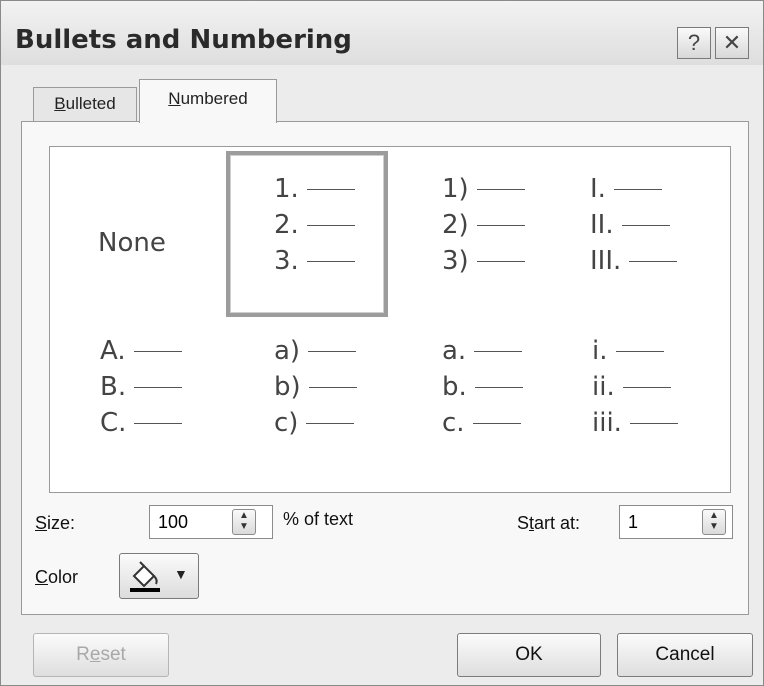 The width and height of the screenshot is (764, 686). Describe the element at coordinates (95, 654) in the screenshot. I see `reset-accesskey: e` at that location.